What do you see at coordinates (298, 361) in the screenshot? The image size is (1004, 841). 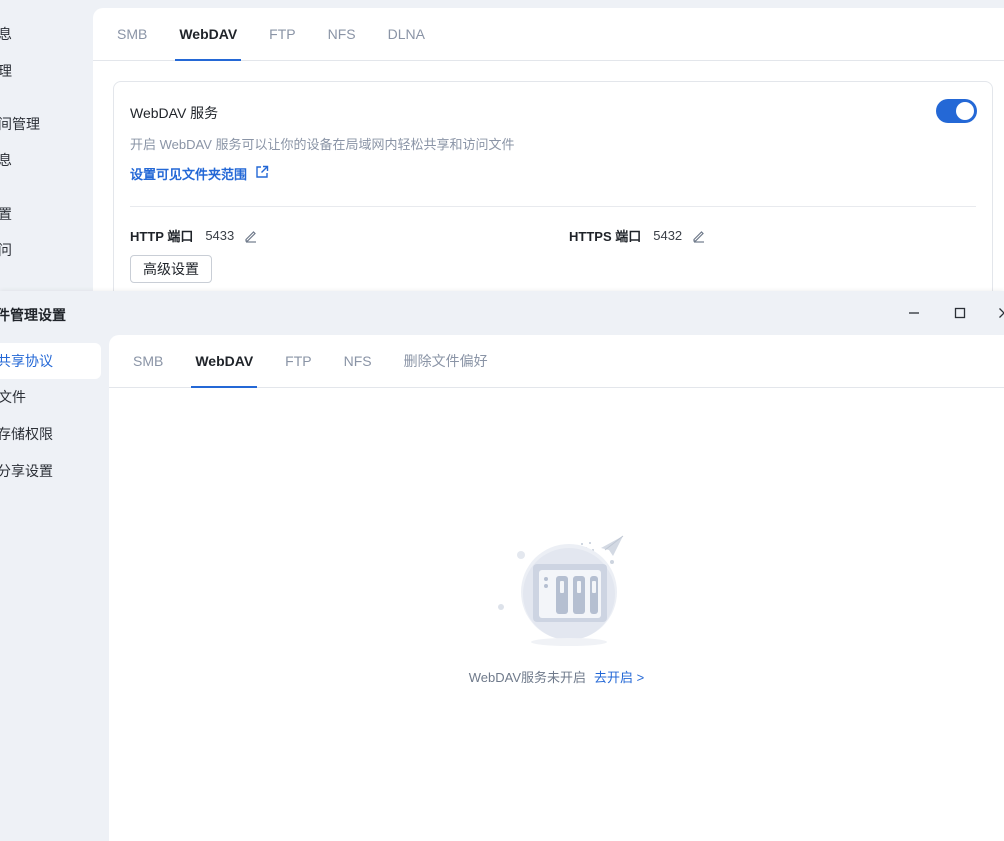 I see `tab-ftp: FTP` at bounding box center [298, 361].